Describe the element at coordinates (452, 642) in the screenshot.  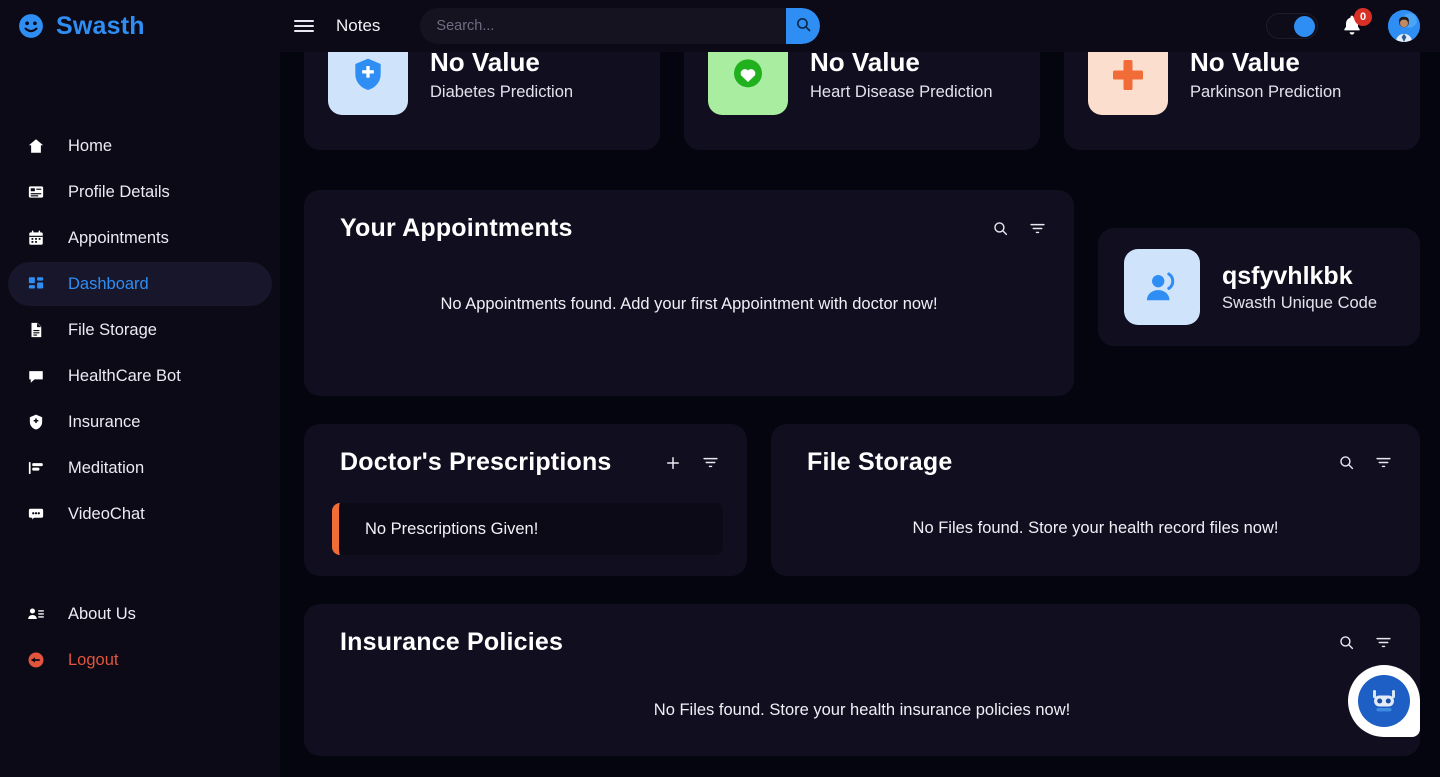
I see `insurance-title: Insurance Policies` at that location.